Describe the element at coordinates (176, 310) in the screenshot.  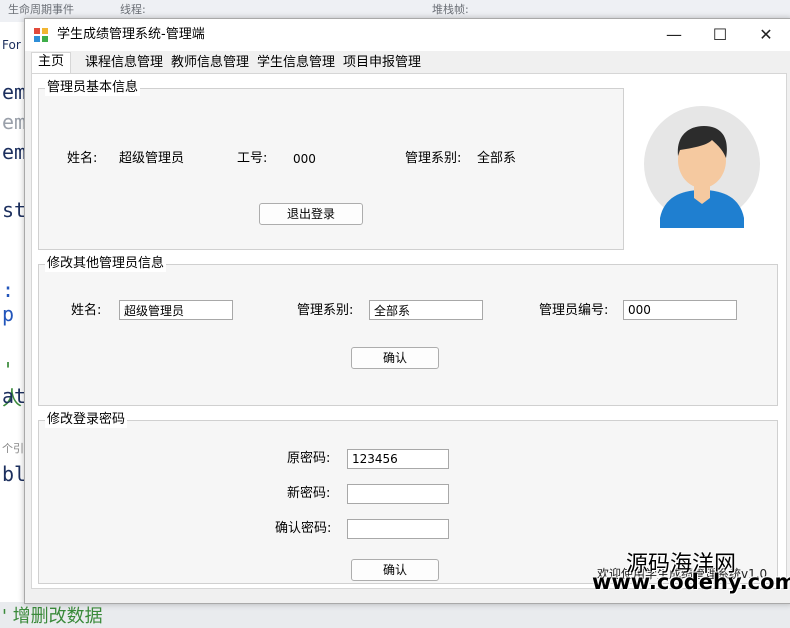
I see `edit-name-input` at that location.